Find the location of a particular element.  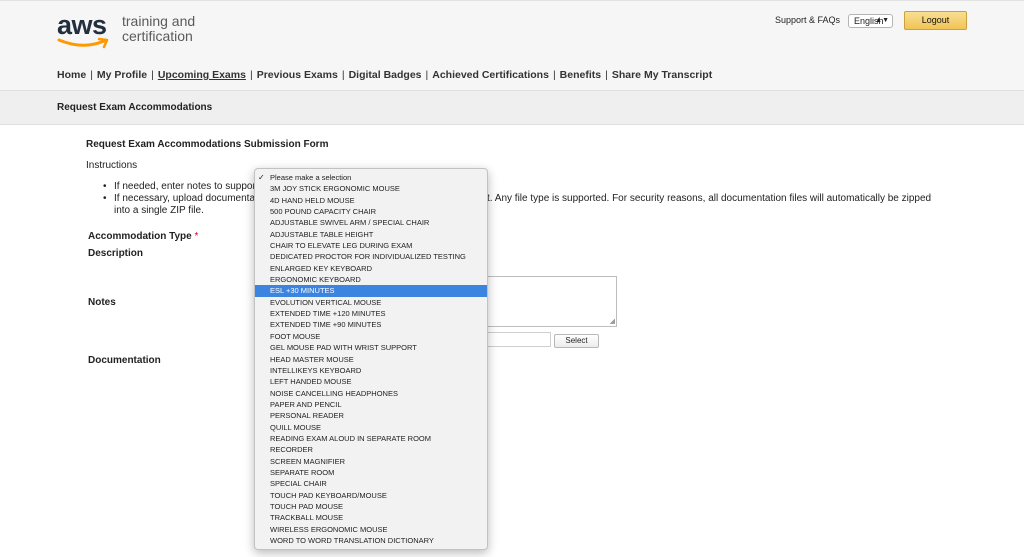

dropdown-option-label: 3M JOY STICK ERGONOMIC MOUSE is located at coordinates (335, 189).